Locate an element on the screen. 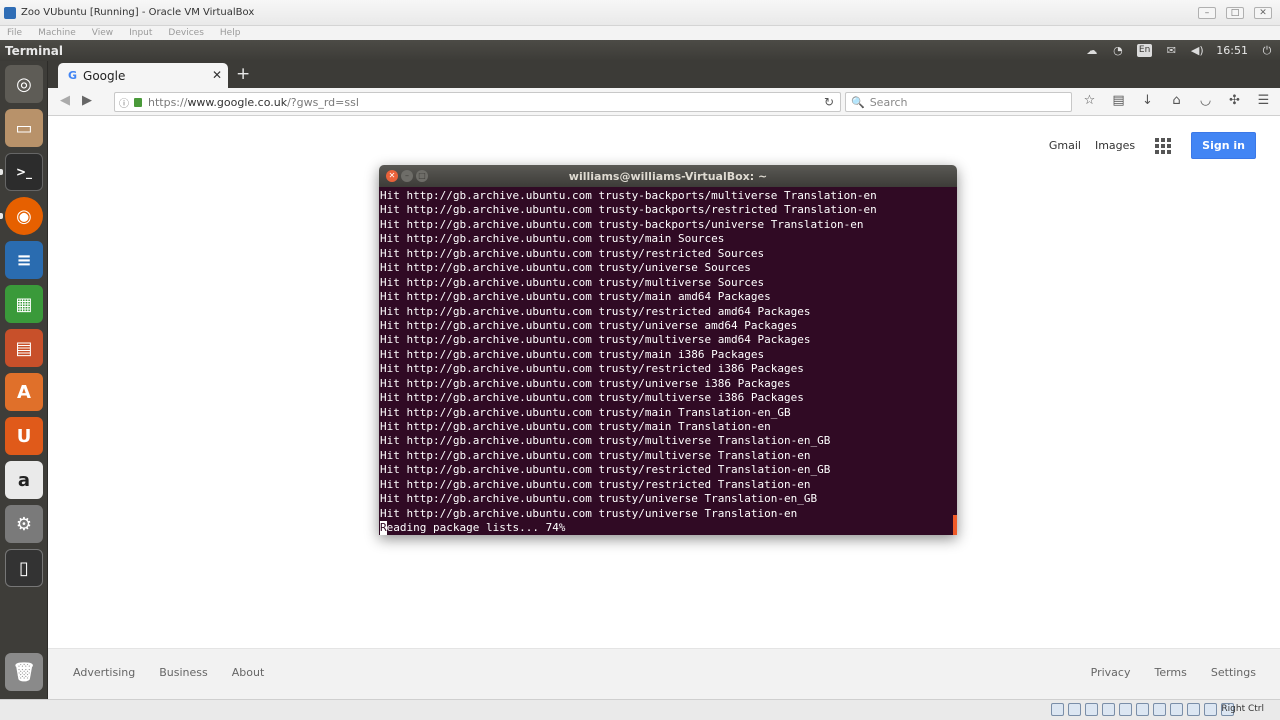 This screenshot has height=720, width=1280. volume-icon: ◀) is located at coordinates (1197, 51).